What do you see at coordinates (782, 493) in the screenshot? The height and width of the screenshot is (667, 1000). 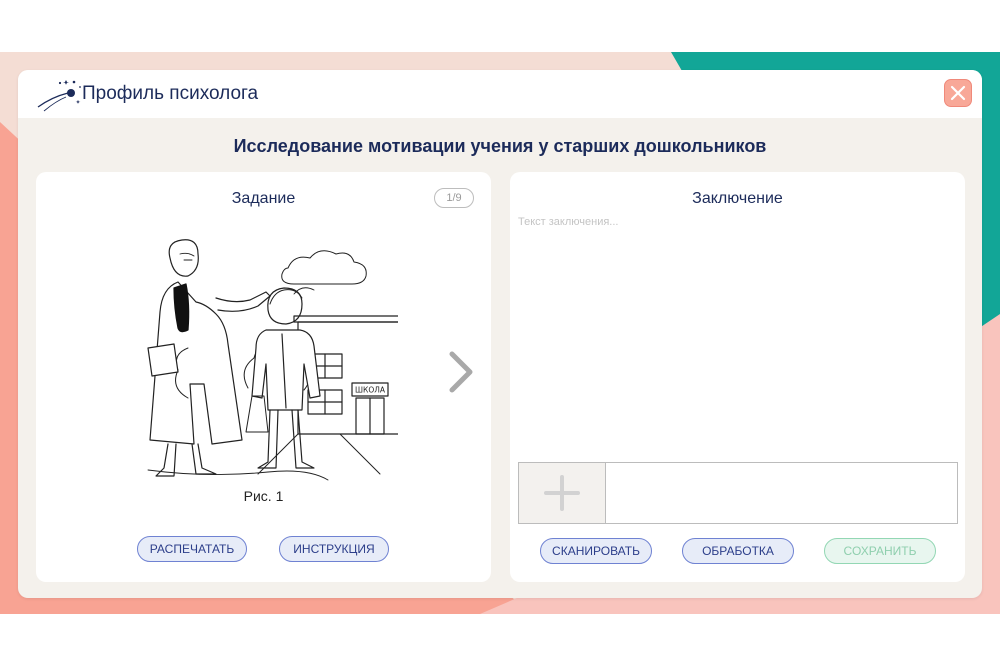 I see `attachment-field` at bounding box center [782, 493].